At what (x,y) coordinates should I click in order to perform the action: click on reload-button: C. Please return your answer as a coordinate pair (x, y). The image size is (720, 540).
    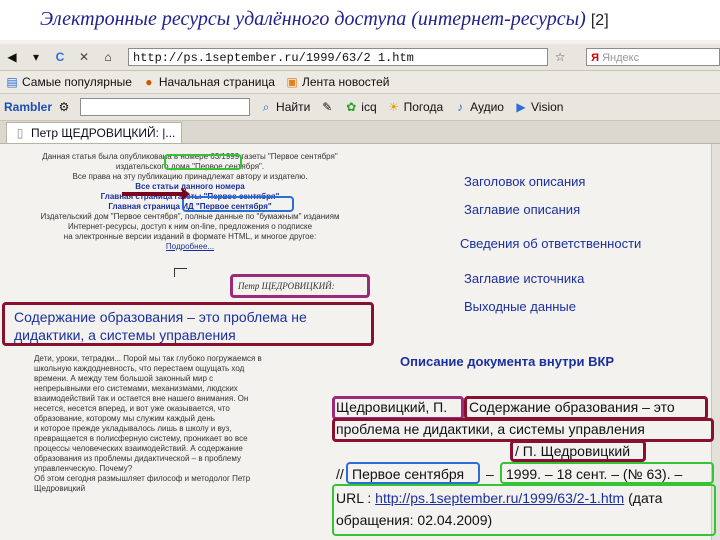
    Looking at the image, I should click on (60, 57).